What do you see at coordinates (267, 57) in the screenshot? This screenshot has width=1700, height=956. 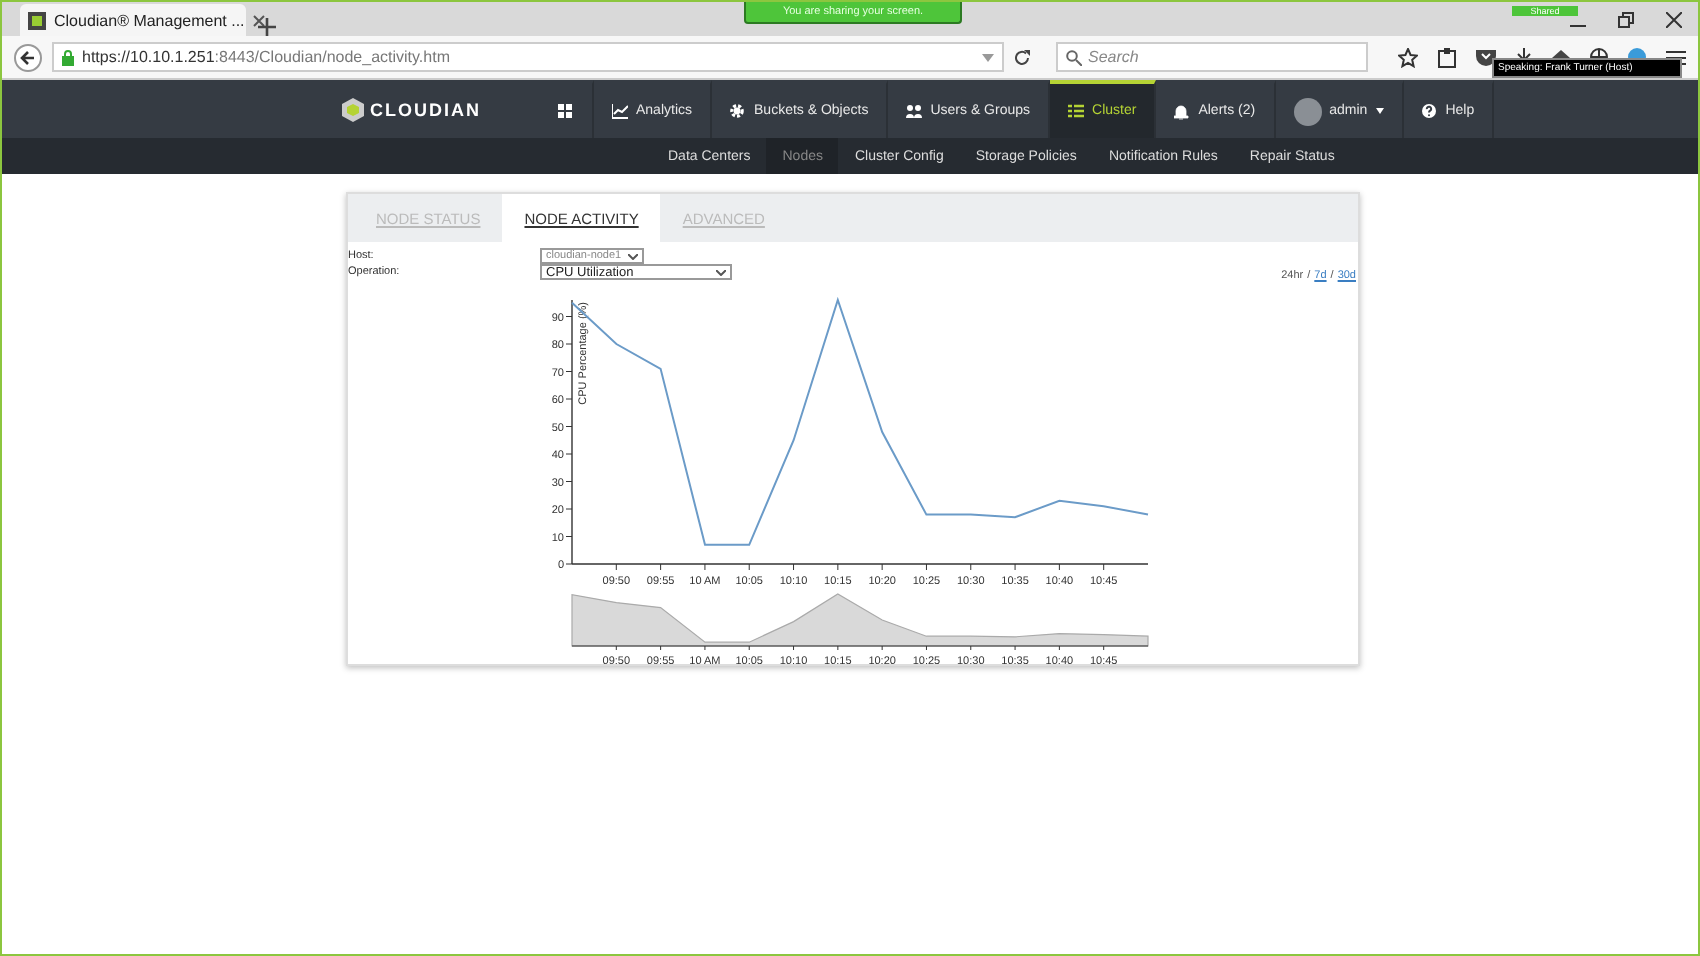 I see `url-text: https://10.10.1.251:8443/Cloudian/node_activity.htm` at bounding box center [267, 57].